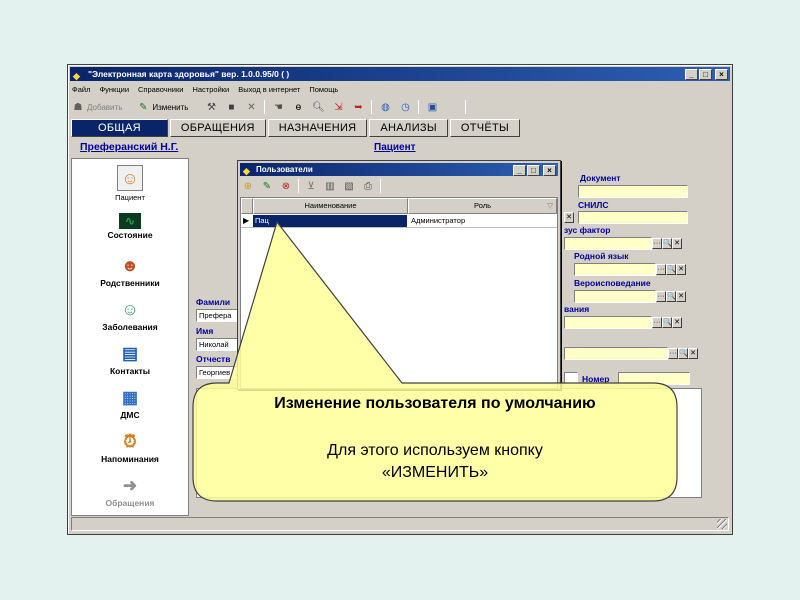 Image resolution: width=800 pixels, height=600 pixels. What do you see at coordinates (608, 322) in the screenshot?
I see `education-field` at bounding box center [608, 322].